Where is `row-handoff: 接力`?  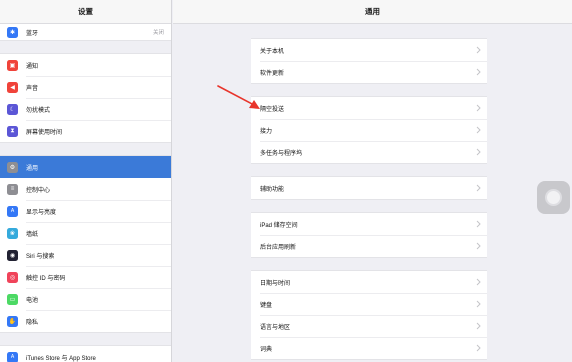
row-handoff: 接力 is located at coordinates (369, 130).